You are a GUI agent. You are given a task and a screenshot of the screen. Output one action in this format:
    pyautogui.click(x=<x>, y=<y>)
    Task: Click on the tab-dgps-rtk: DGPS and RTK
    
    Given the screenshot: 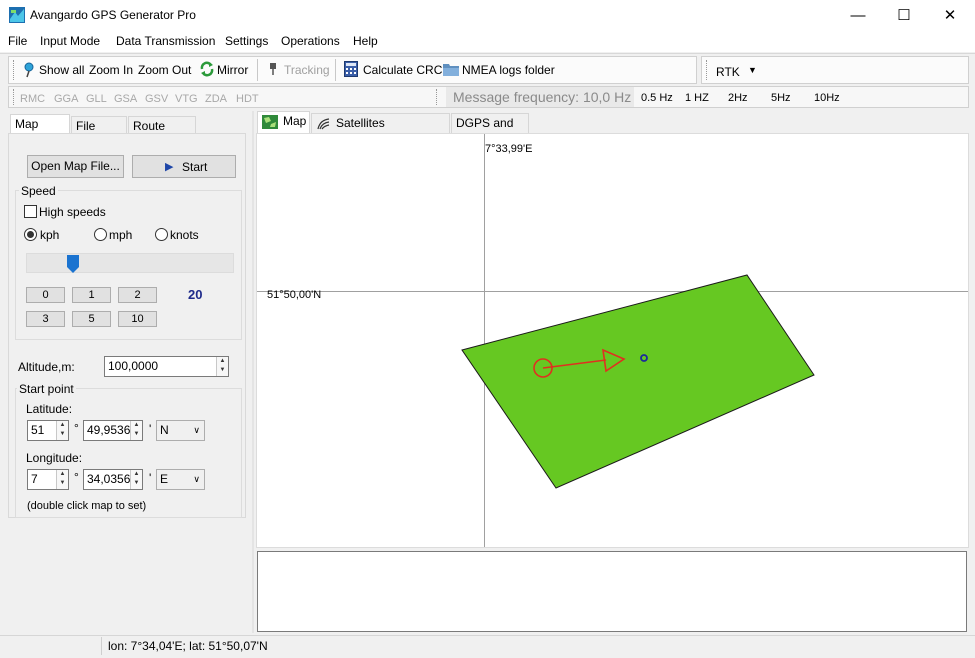 What is the action you would take?
    pyautogui.click(x=490, y=131)
    